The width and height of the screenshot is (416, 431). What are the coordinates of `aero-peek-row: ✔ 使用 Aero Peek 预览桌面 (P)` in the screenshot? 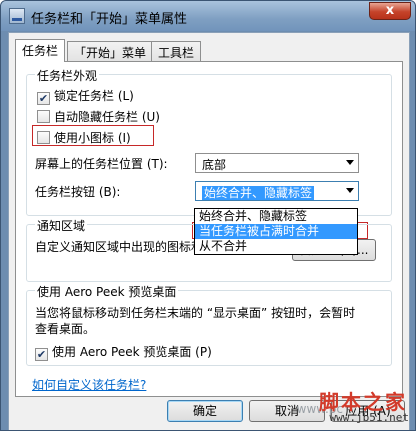 It's located at (123, 352).